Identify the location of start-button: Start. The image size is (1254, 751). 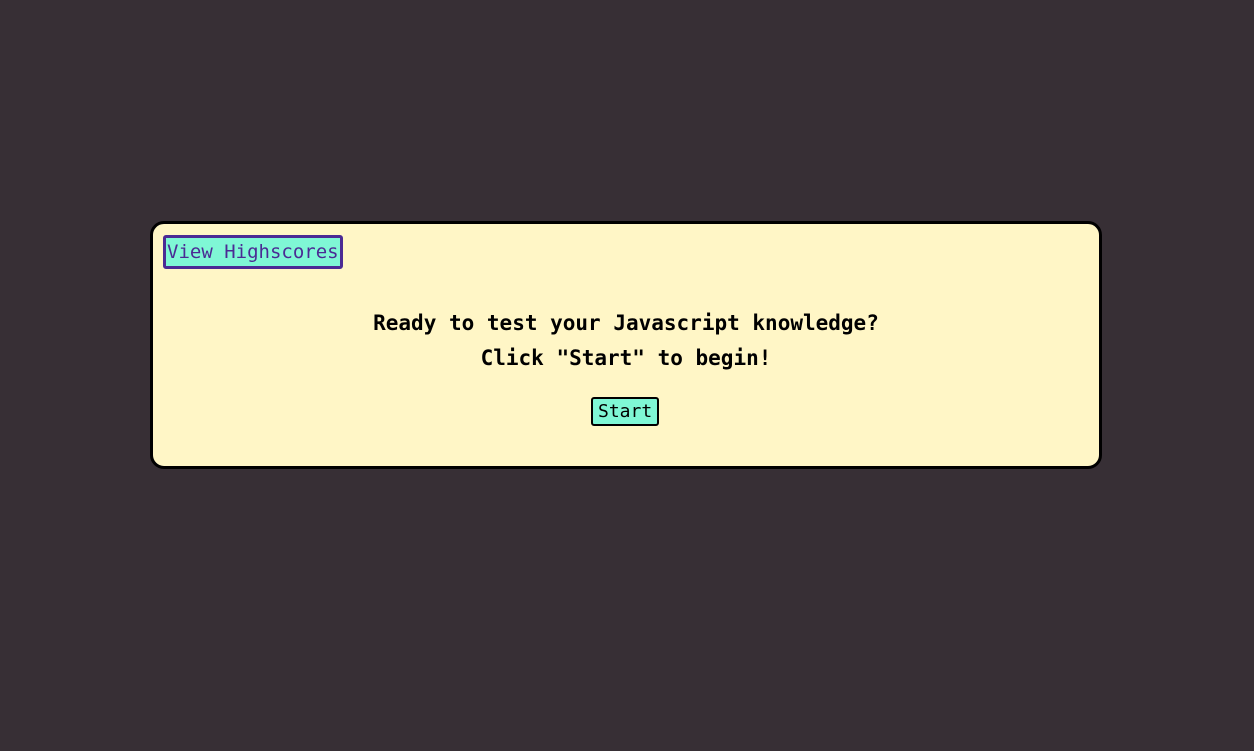
(625, 411).